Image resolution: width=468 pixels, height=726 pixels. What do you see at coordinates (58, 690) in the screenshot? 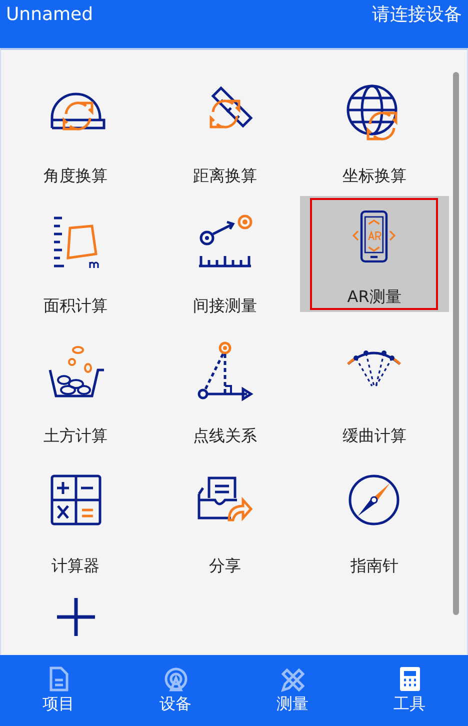
I see `nav-tab: 项目` at bounding box center [58, 690].